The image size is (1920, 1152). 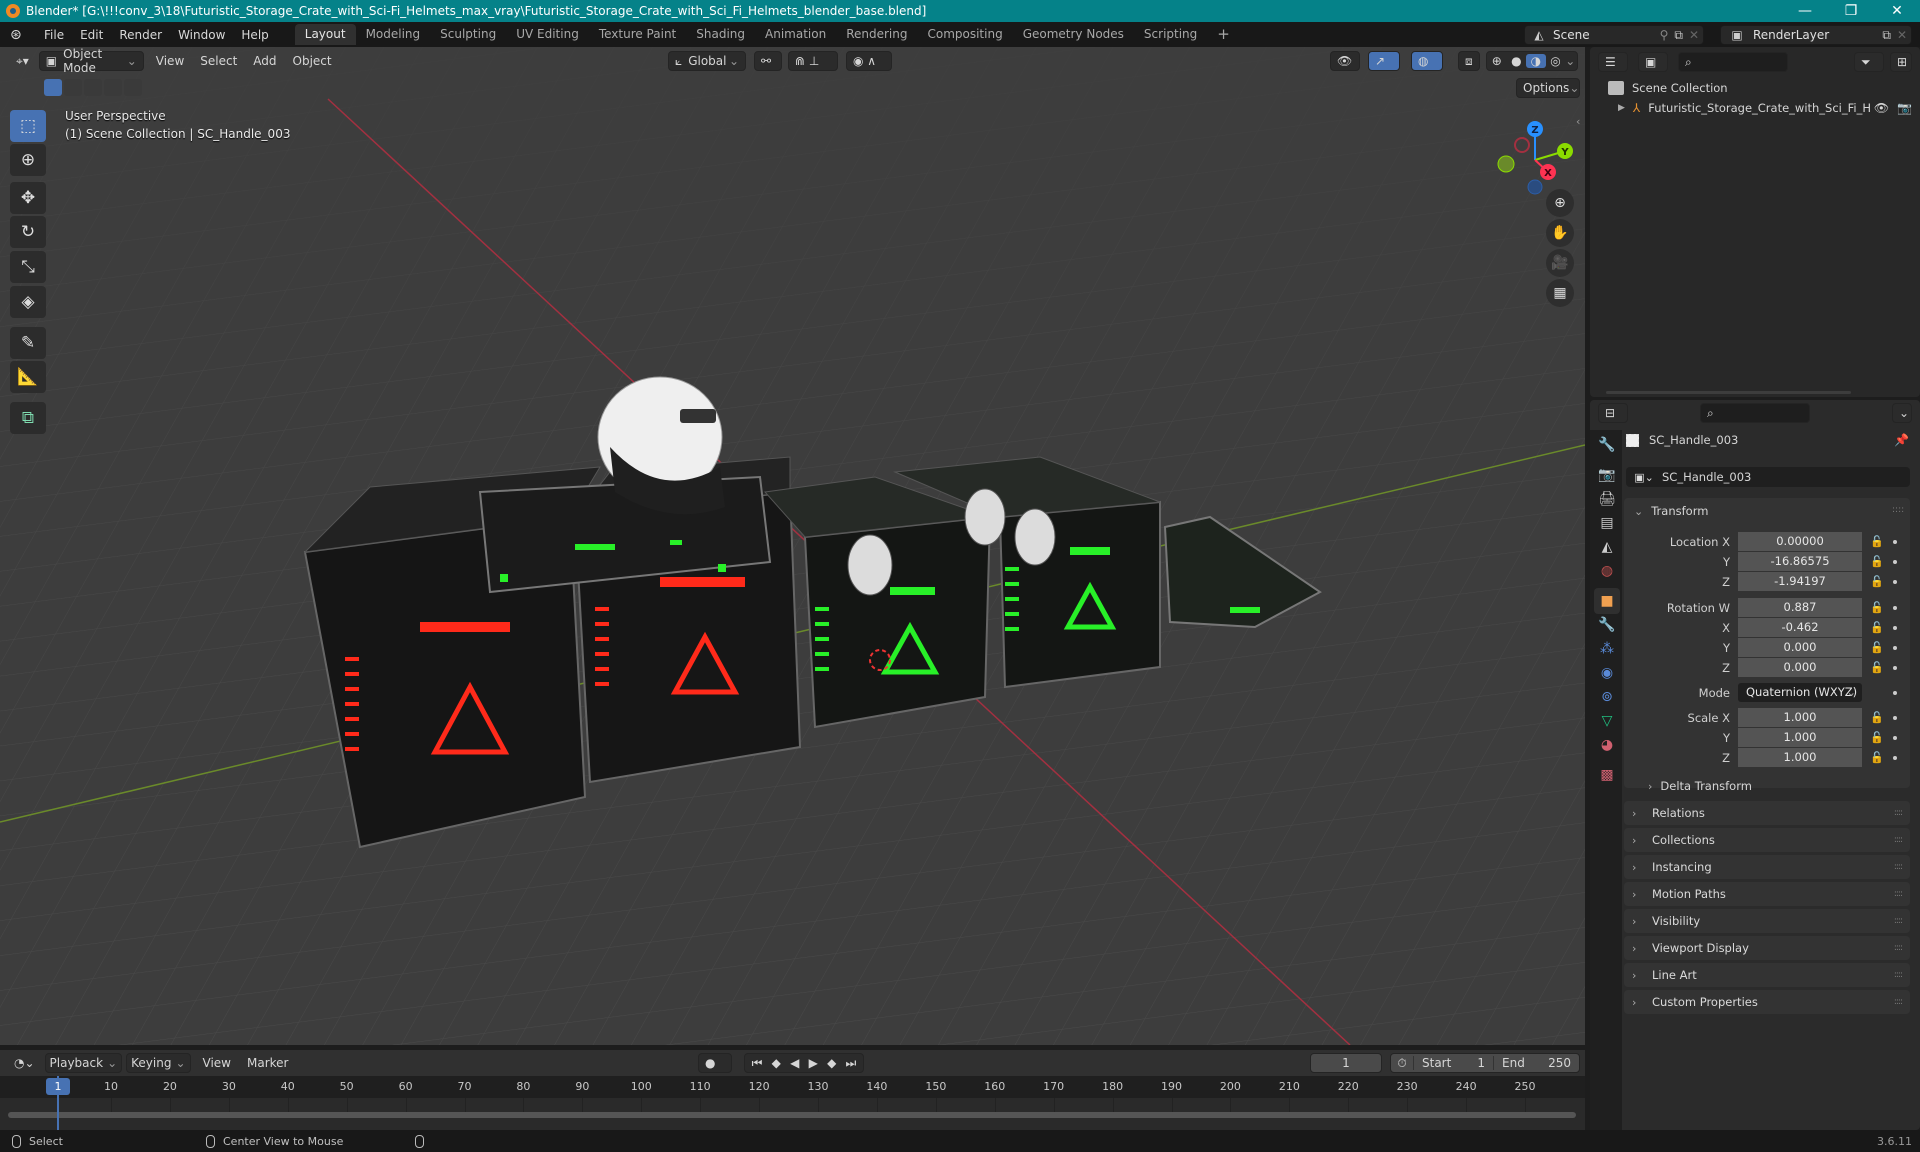 What do you see at coordinates (28, 232) in the screenshot?
I see `tool-rotate: ↻` at bounding box center [28, 232].